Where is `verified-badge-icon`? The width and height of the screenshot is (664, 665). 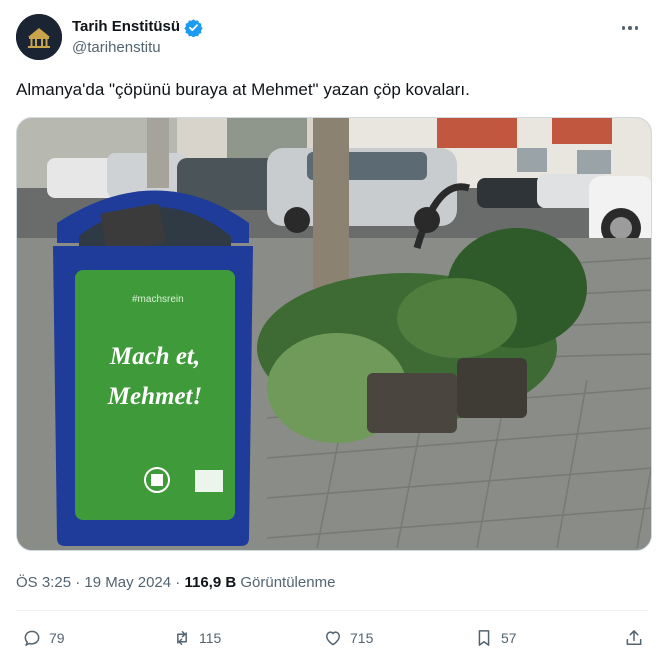
verified-badge-icon is located at coordinates (193, 27).